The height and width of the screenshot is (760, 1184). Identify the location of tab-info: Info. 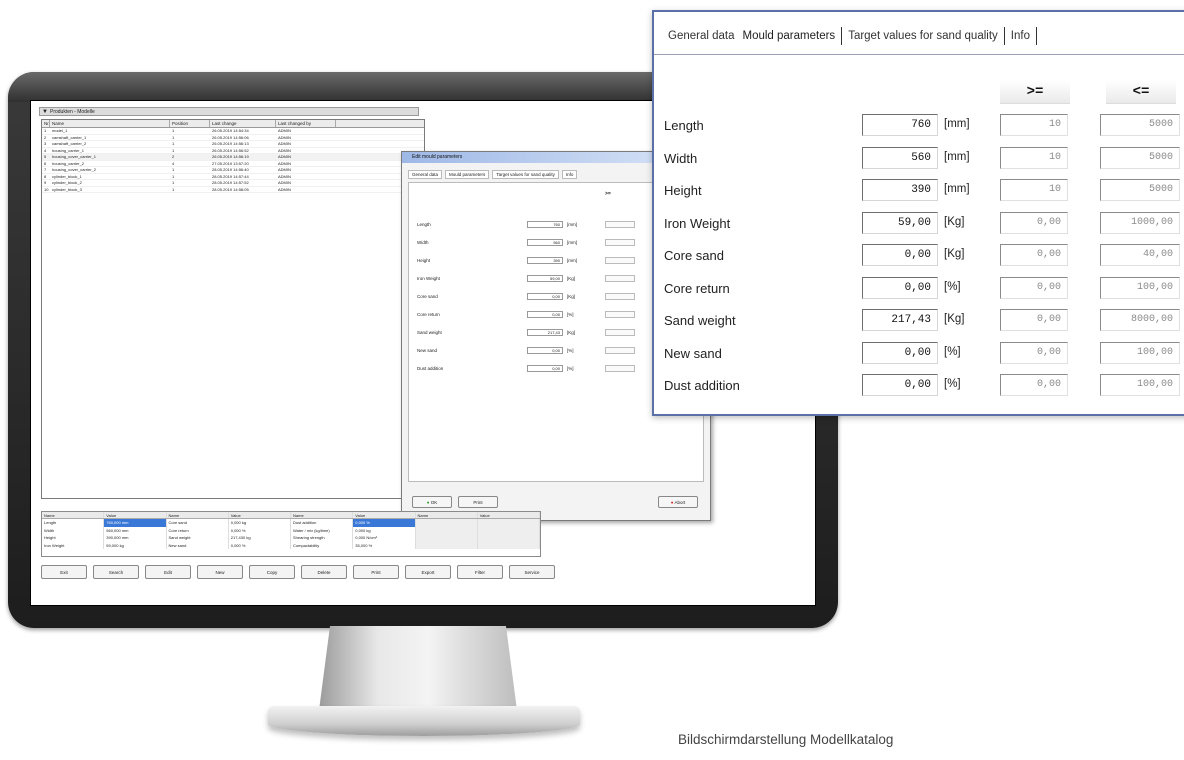
(1020, 36).